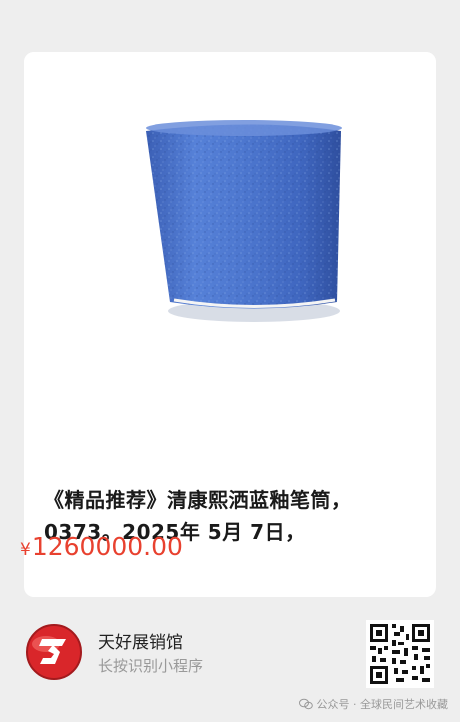  I want to click on product-price: ¥1260000.00, so click(101, 546).